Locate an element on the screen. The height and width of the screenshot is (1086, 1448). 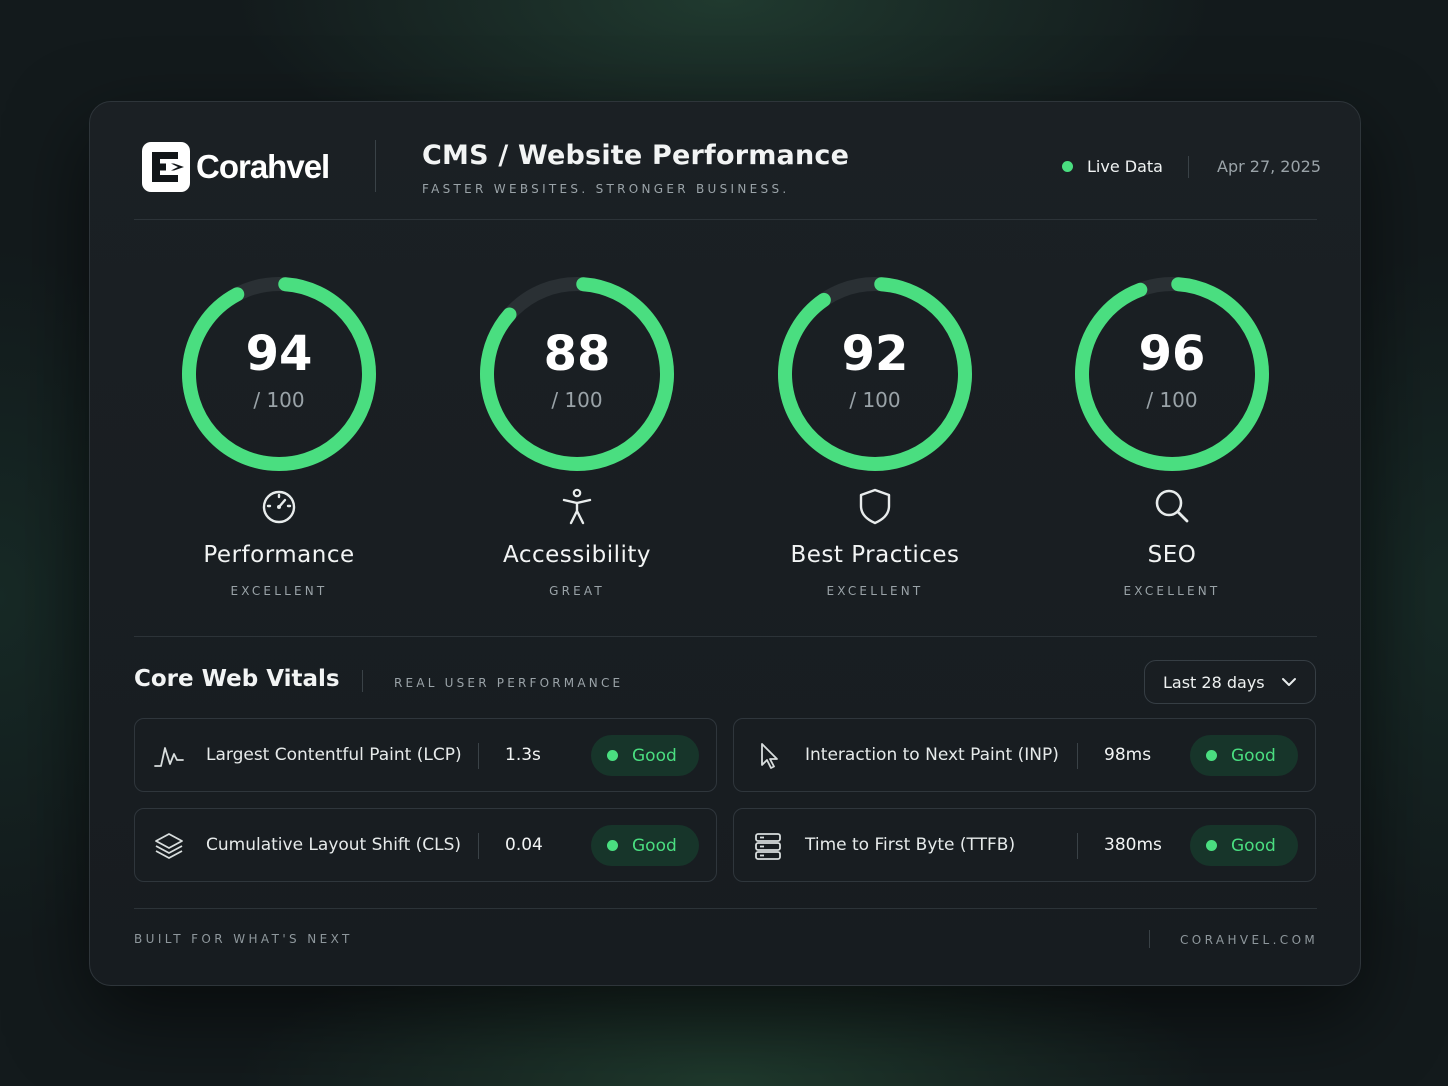
vitals-title-divider is located at coordinates (362, 681).